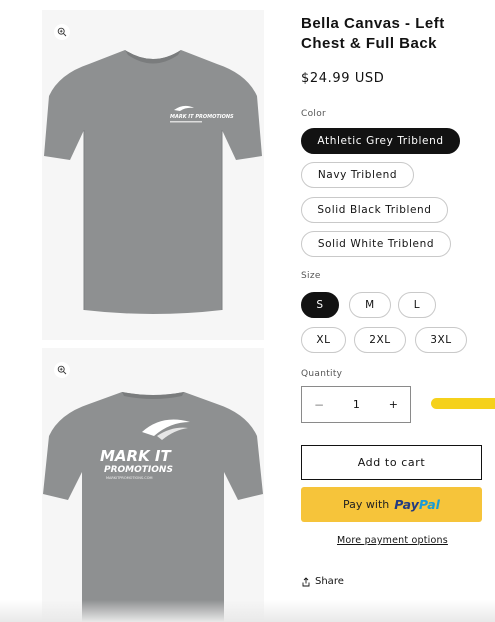 The height and width of the screenshot is (622, 495). I want to click on more-payment-options-link: More payment options, so click(392, 540).